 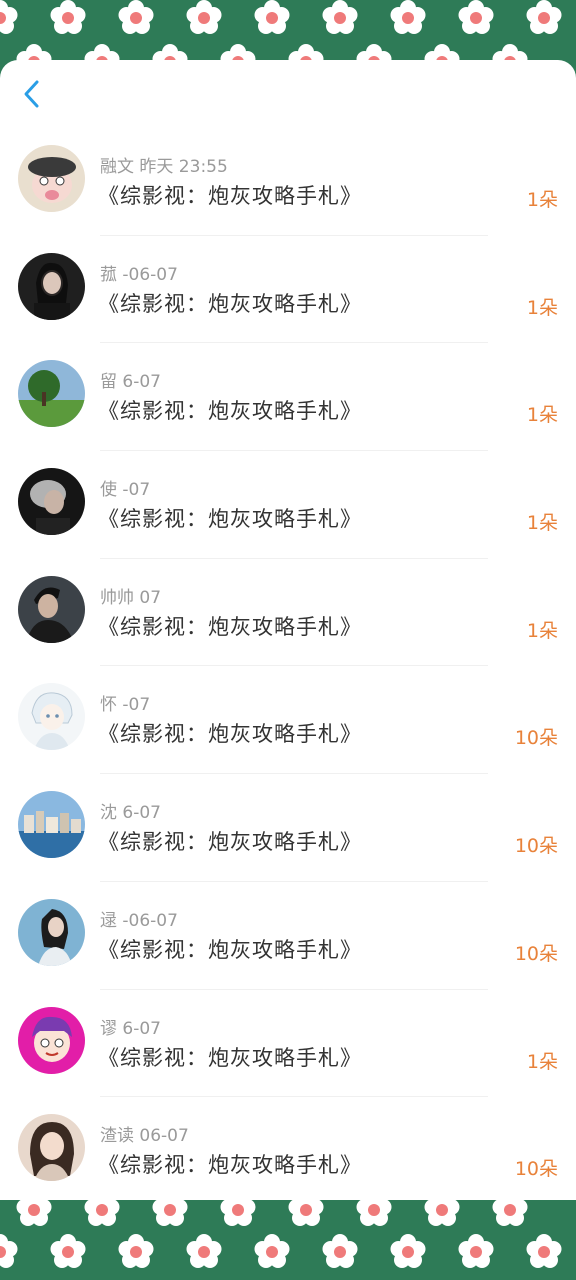 What do you see at coordinates (139, 274) in the screenshot?
I see `sender-info: 菰 -06-07` at bounding box center [139, 274].